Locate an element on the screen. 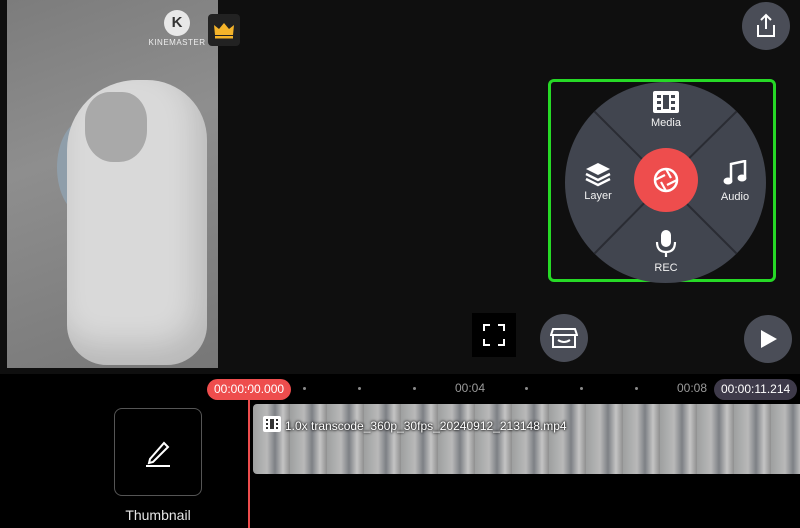  share-icon is located at coordinates (766, 25).